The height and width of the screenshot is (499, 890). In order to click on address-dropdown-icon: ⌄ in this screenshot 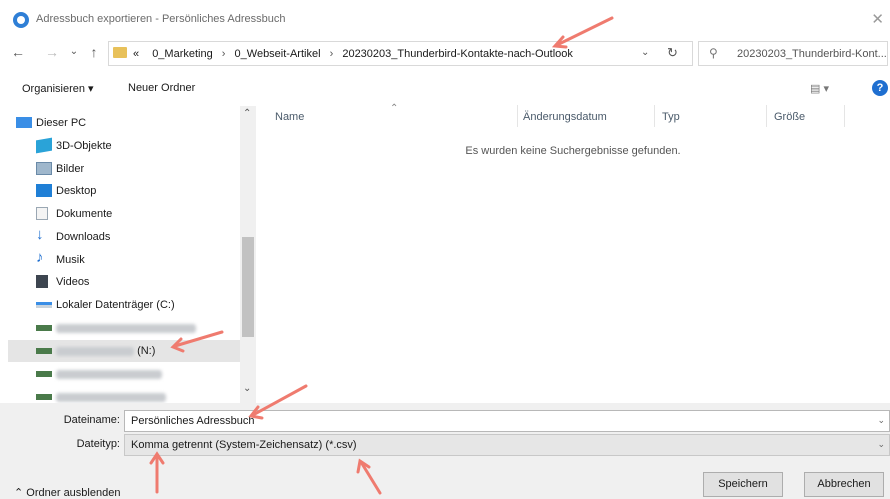, I will do `click(645, 52)`.